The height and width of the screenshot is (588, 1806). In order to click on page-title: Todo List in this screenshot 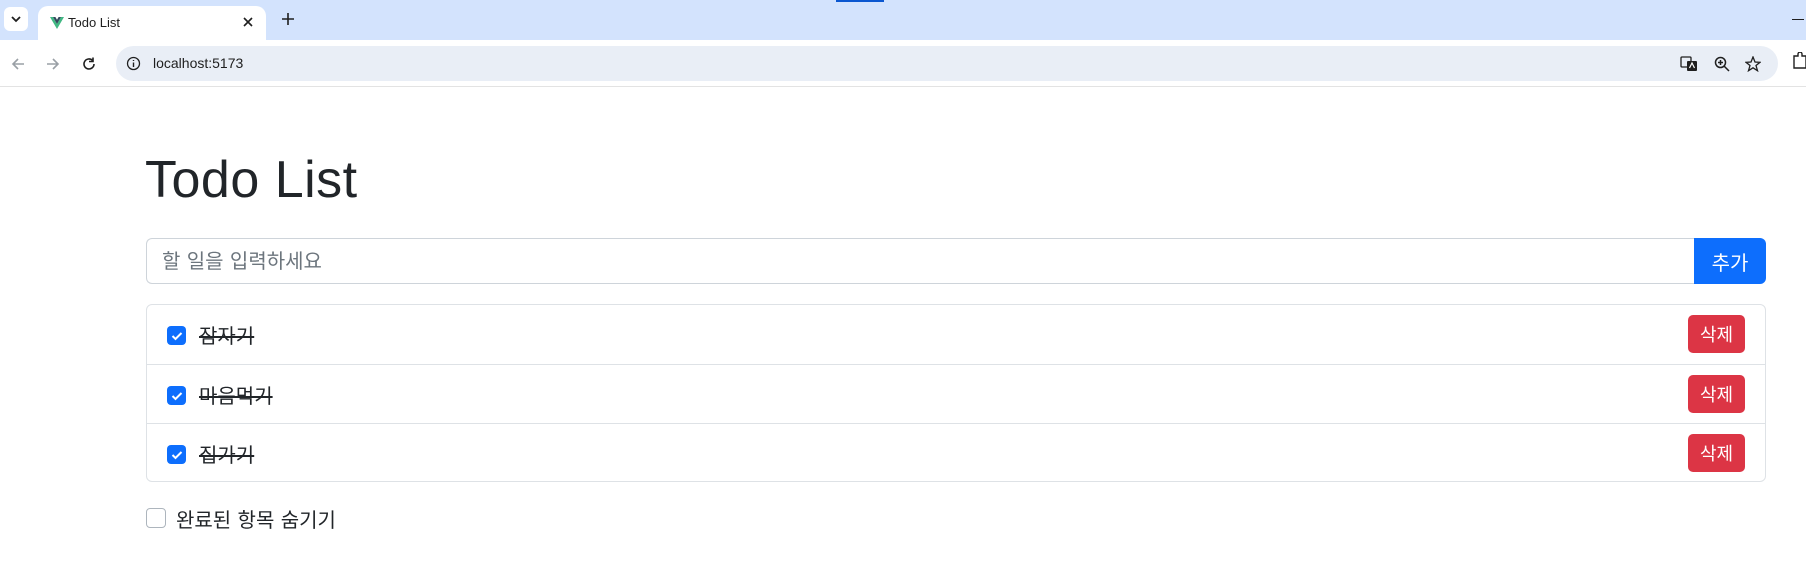, I will do `click(251, 180)`.